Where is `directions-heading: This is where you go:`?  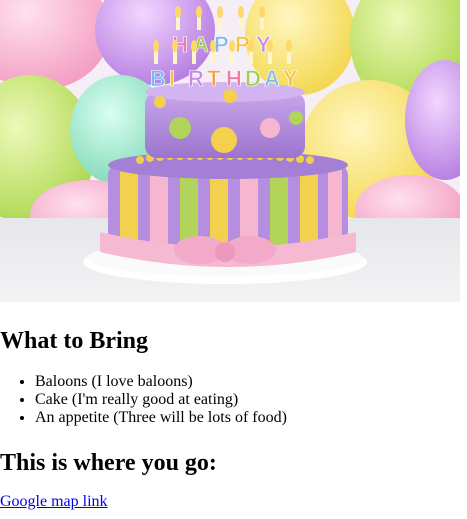
directions-heading: This is where you go: is located at coordinates (108, 463).